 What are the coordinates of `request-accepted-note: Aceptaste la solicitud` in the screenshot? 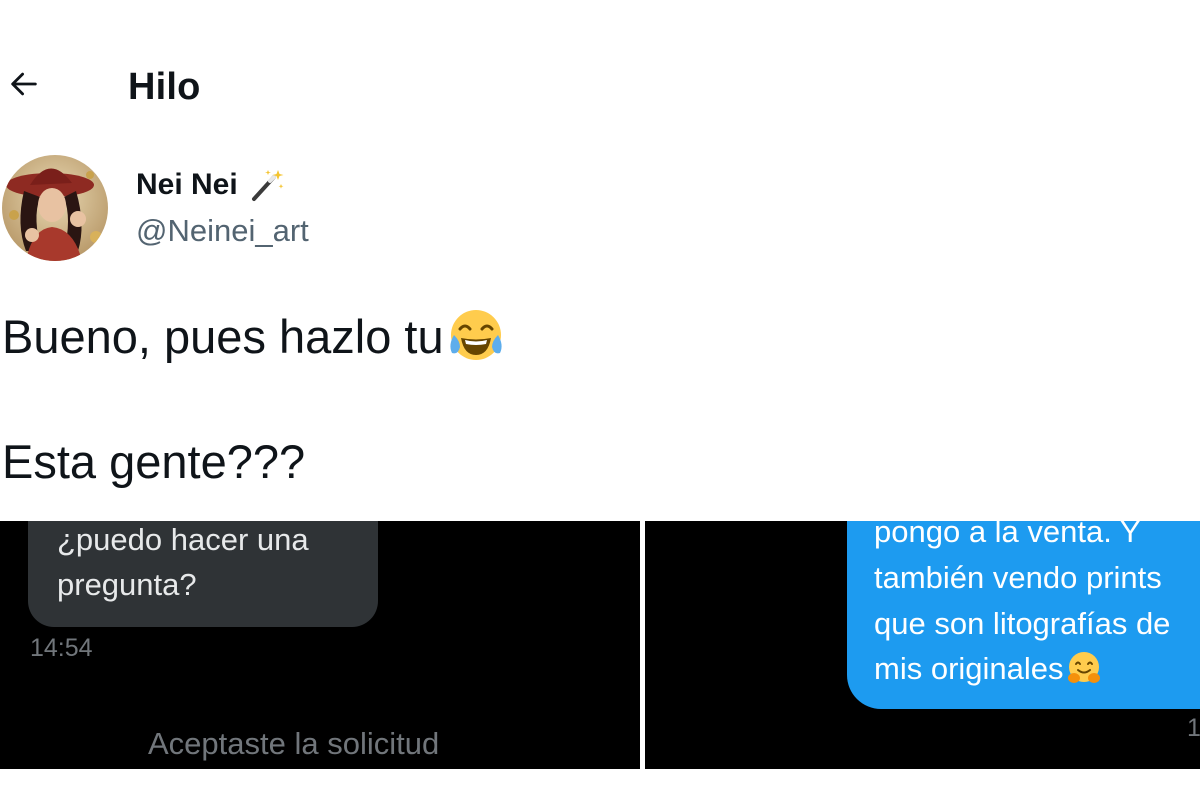 It's located at (294, 743).